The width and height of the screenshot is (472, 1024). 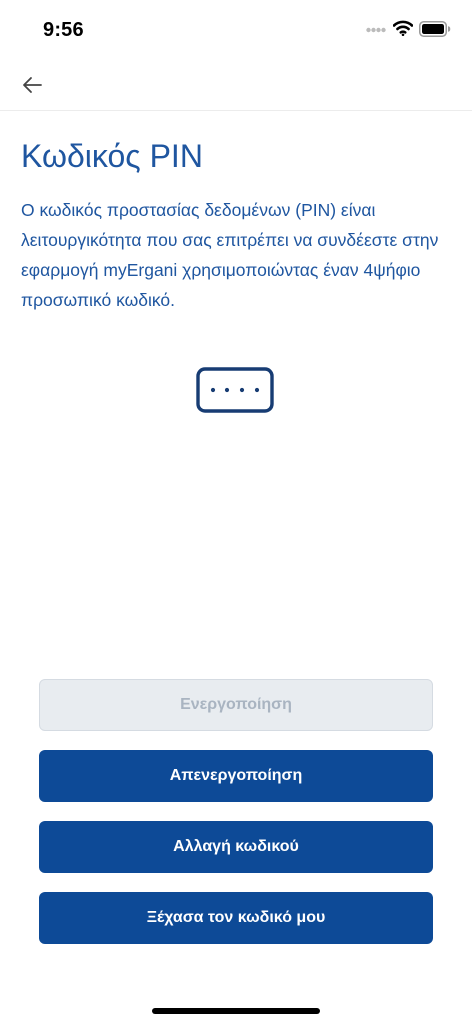 What do you see at coordinates (236, 85) in the screenshot?
I see `navigation-bar` at bounding box center [236, 85].